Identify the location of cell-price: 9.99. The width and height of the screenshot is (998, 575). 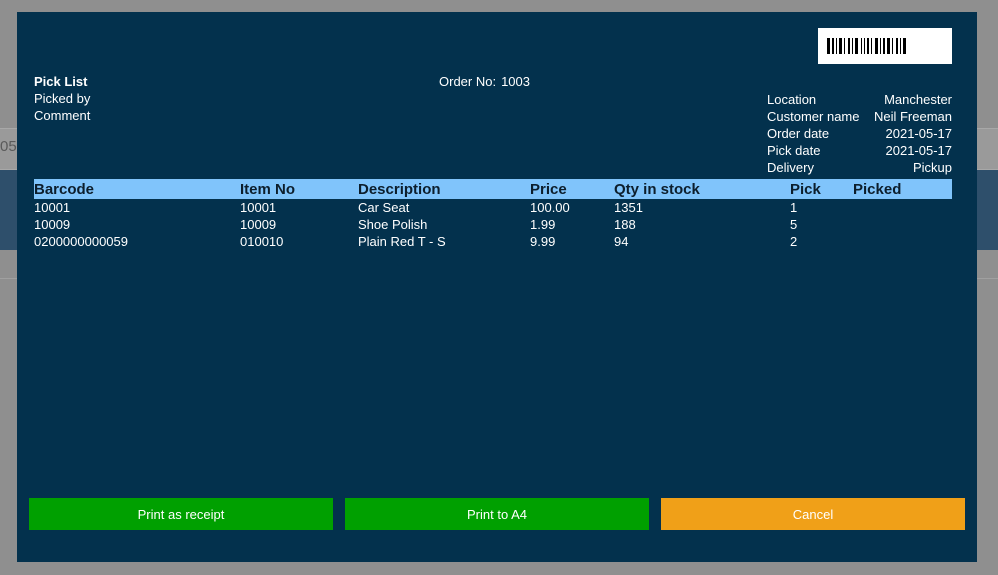
(543, 241).